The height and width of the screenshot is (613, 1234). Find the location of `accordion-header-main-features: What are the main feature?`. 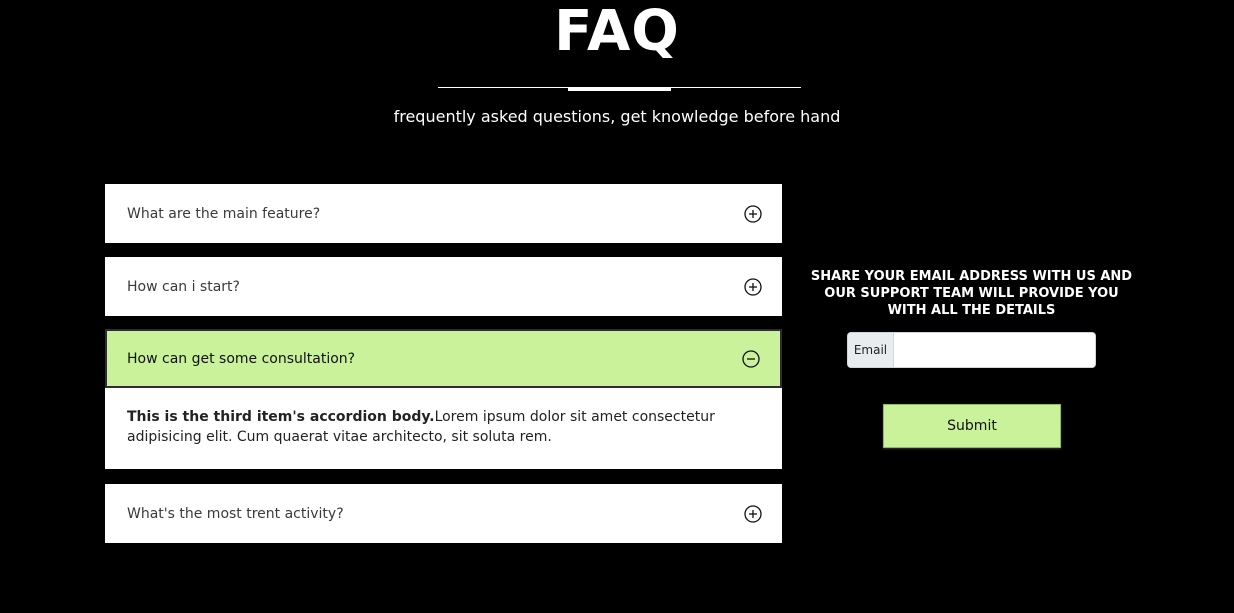

accordion-header-main-features: What are the main feature? is located at coordinates (443, 213).